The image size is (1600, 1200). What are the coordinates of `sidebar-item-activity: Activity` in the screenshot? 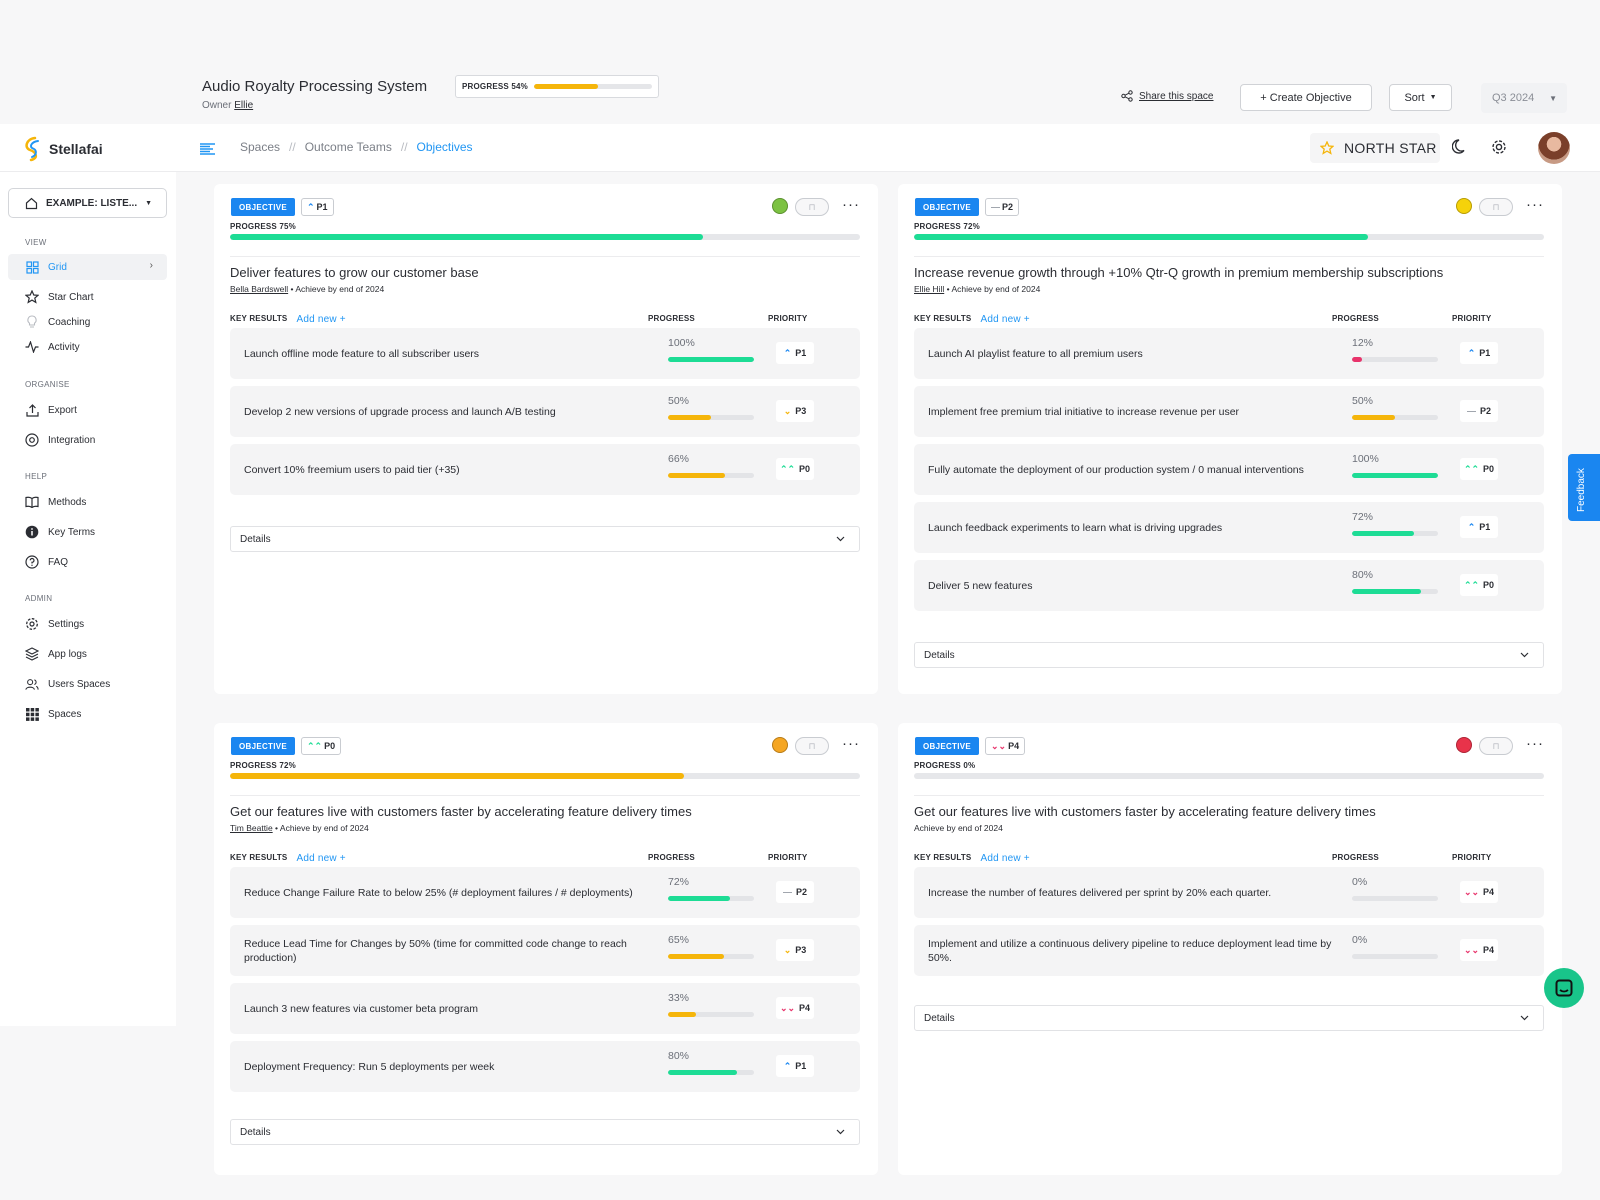 It's located at (87, 347).